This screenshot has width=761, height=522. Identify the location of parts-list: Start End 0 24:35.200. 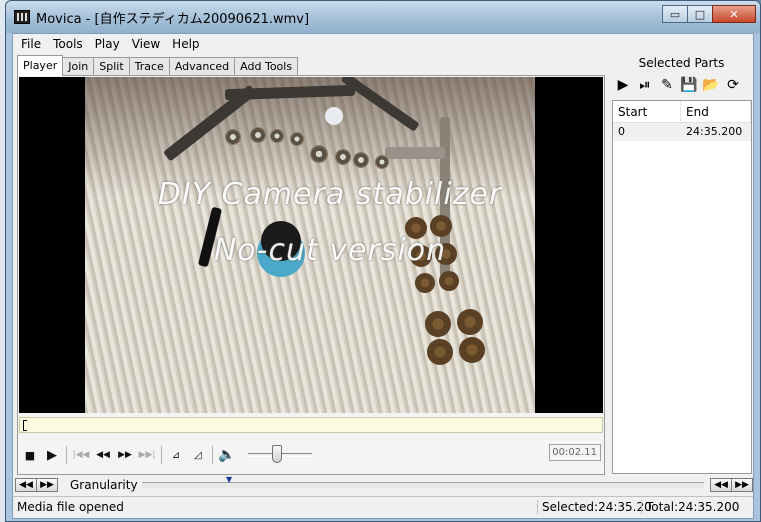
(682, 287).